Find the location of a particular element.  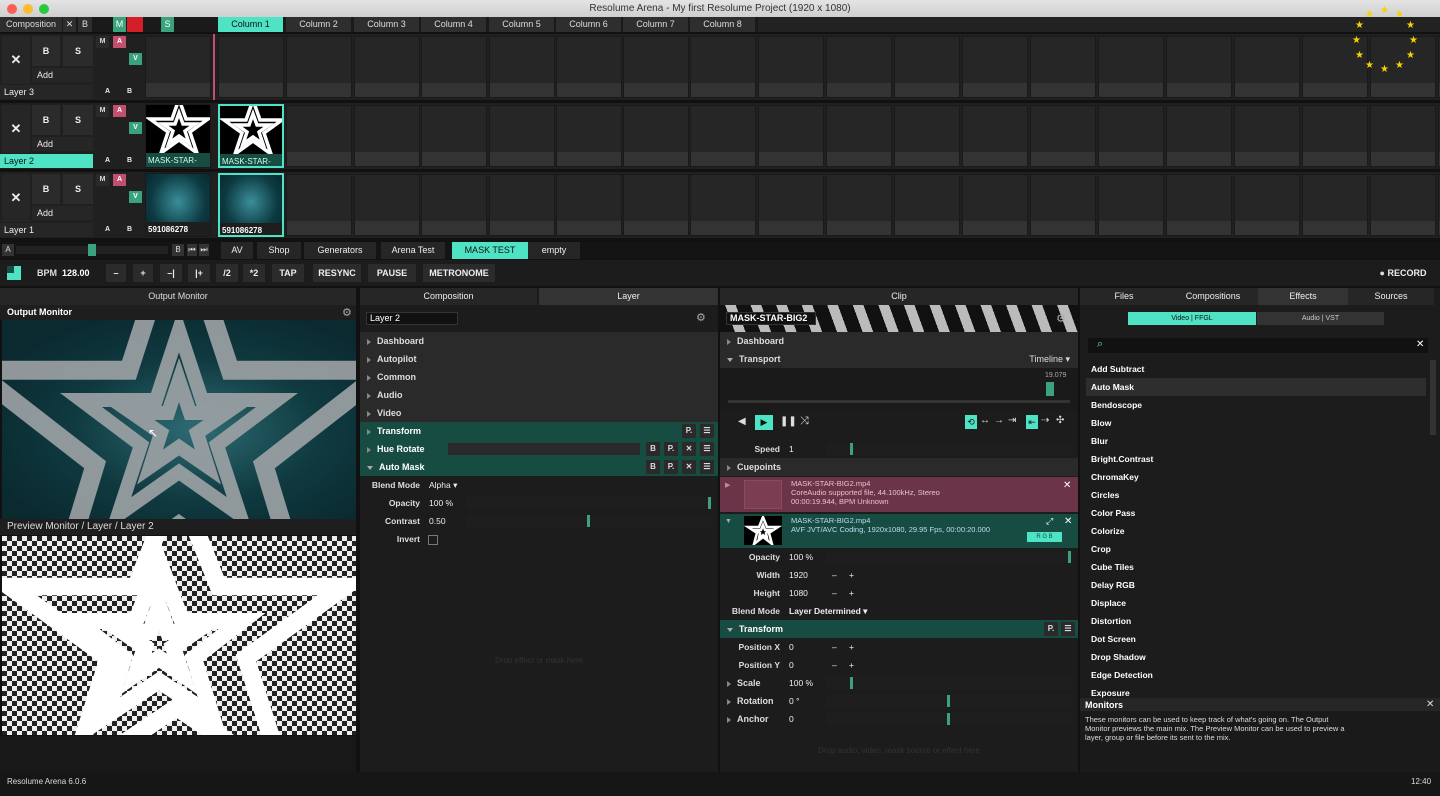

bounce-icon: ↔ is located at coordinates (985, 420).